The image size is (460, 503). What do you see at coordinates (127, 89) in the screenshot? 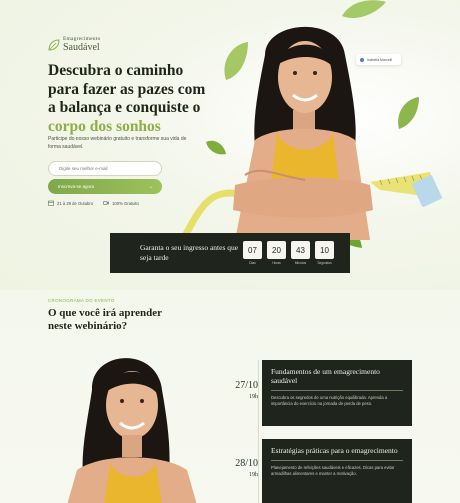
I see `headline-line: para fazer as pazes com` at bounding box center [127, 89].